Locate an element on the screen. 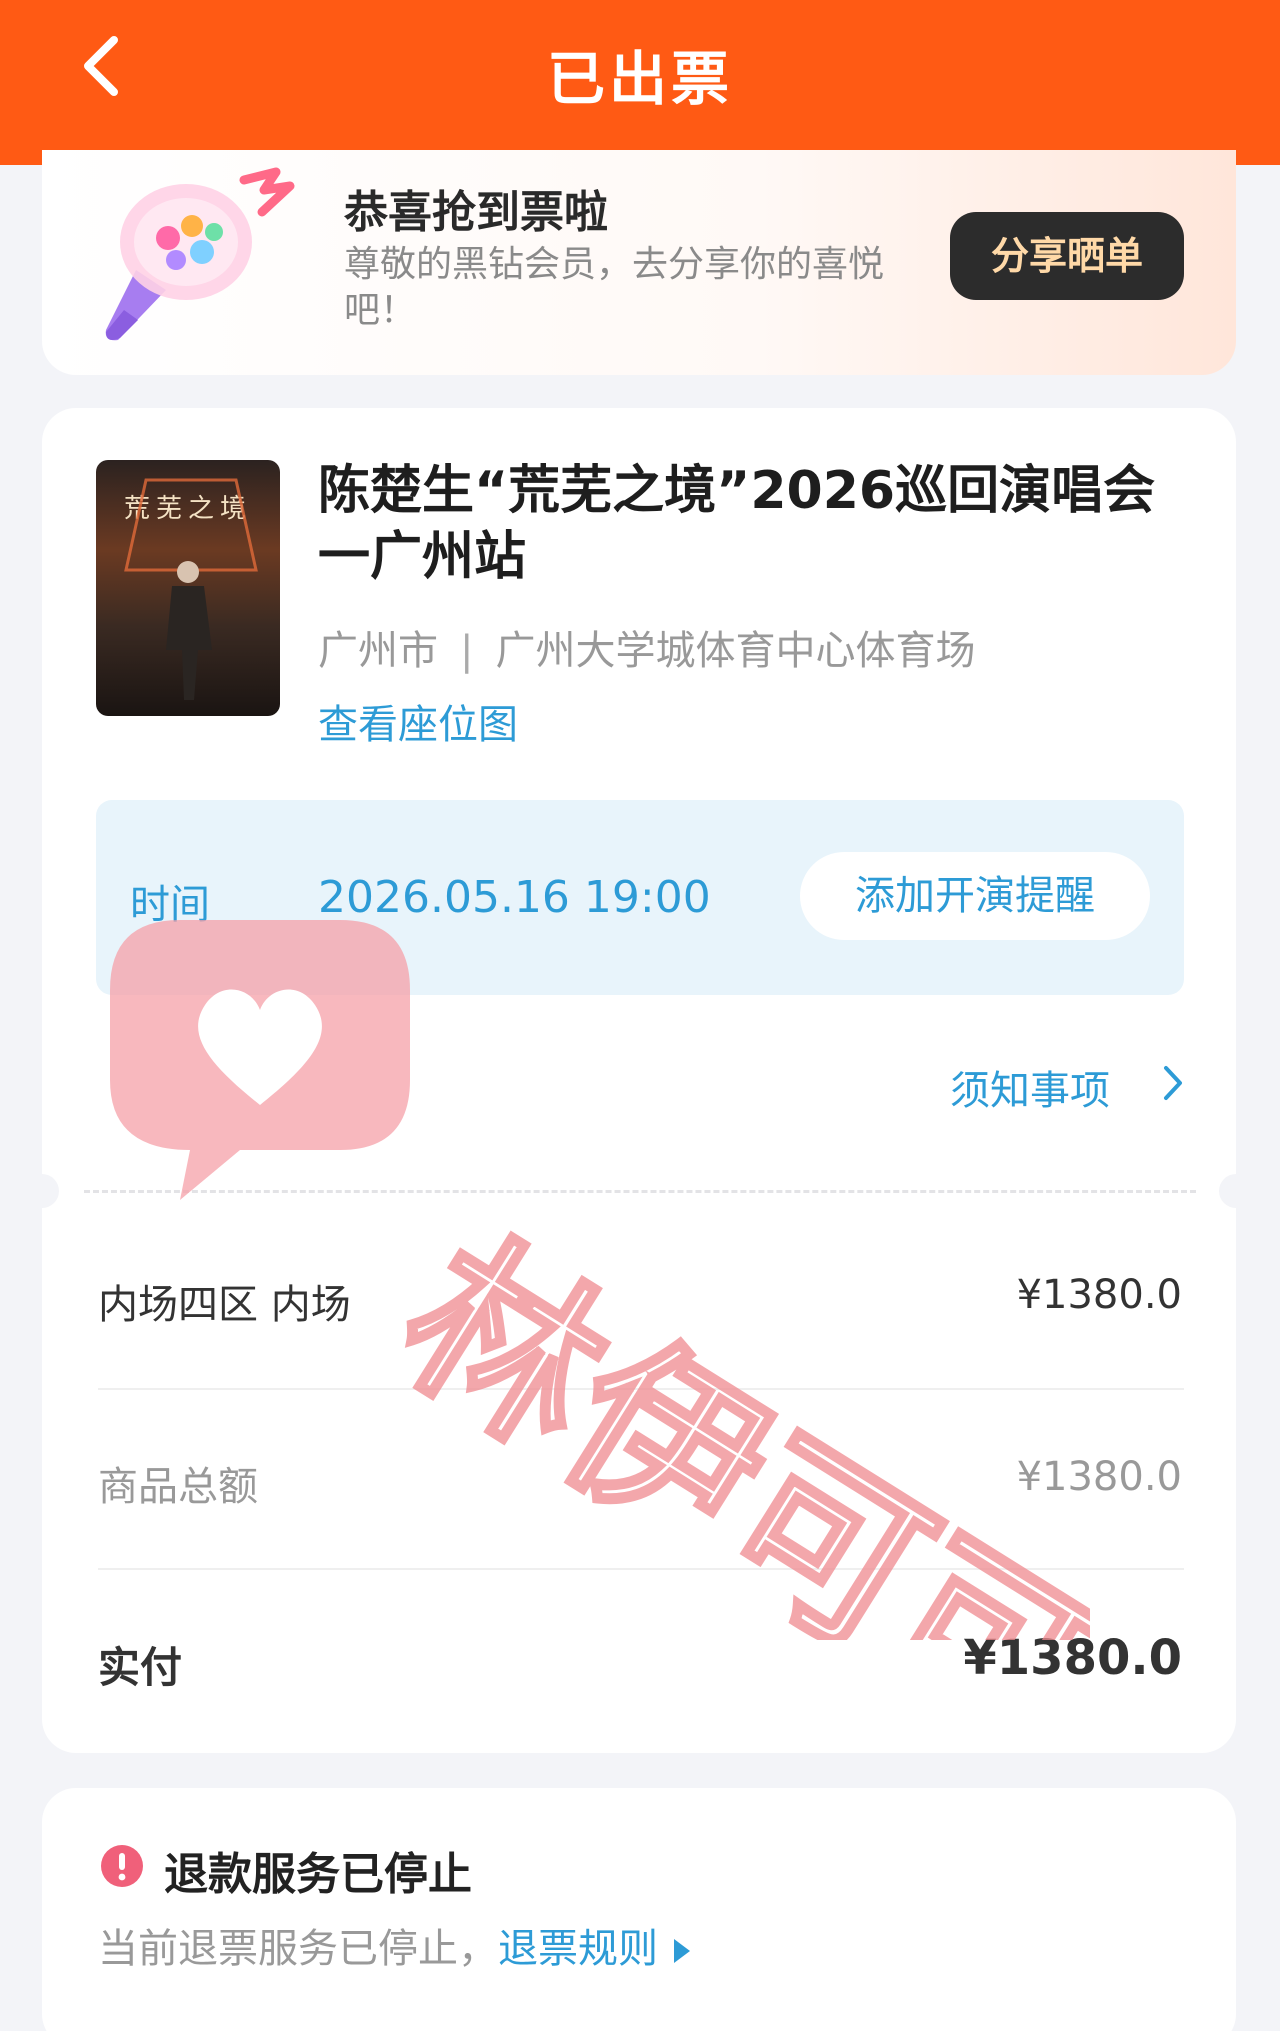 The image size is (1280, 2031). ticket-notch-left is located at coordinates (42, 1191).